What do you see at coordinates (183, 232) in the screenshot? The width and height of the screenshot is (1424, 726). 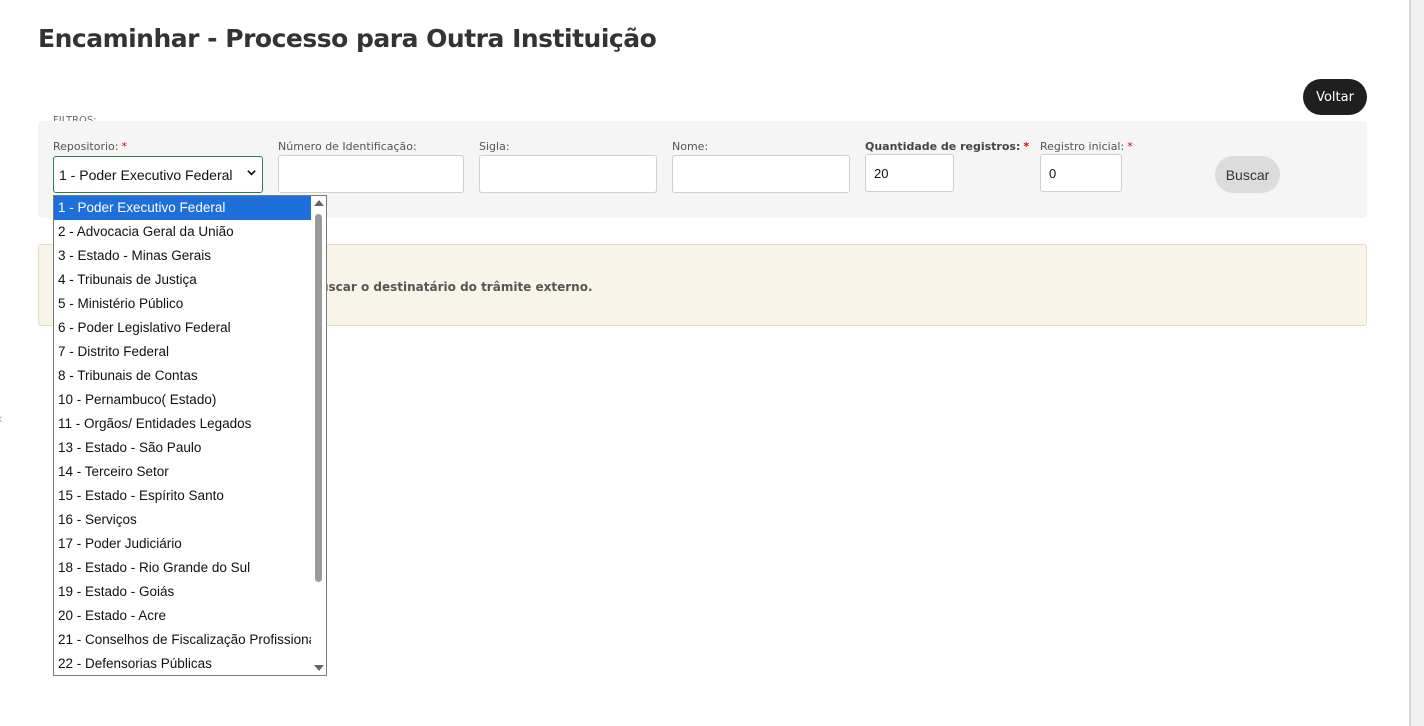 I see `dropdown-option: 2 - Advocacia Geral da União` at bounding box center [183, 232].